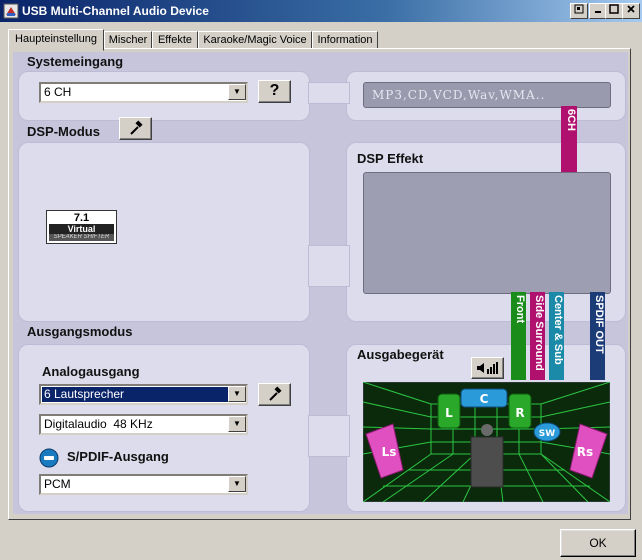 The height and width of the screenshot is (560, 642). Describe the element at coordinates (449, 413) in the screenshot. I see `speaker-l-label: L` at that location.